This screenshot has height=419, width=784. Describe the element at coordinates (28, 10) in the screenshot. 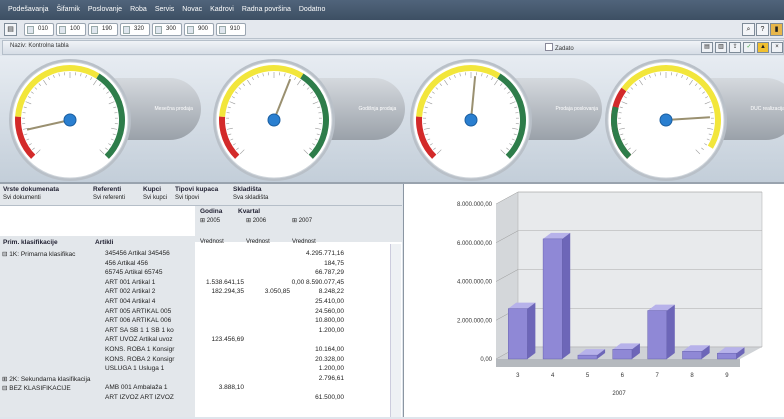

I see `menu-item: Podešavanja` at that location.